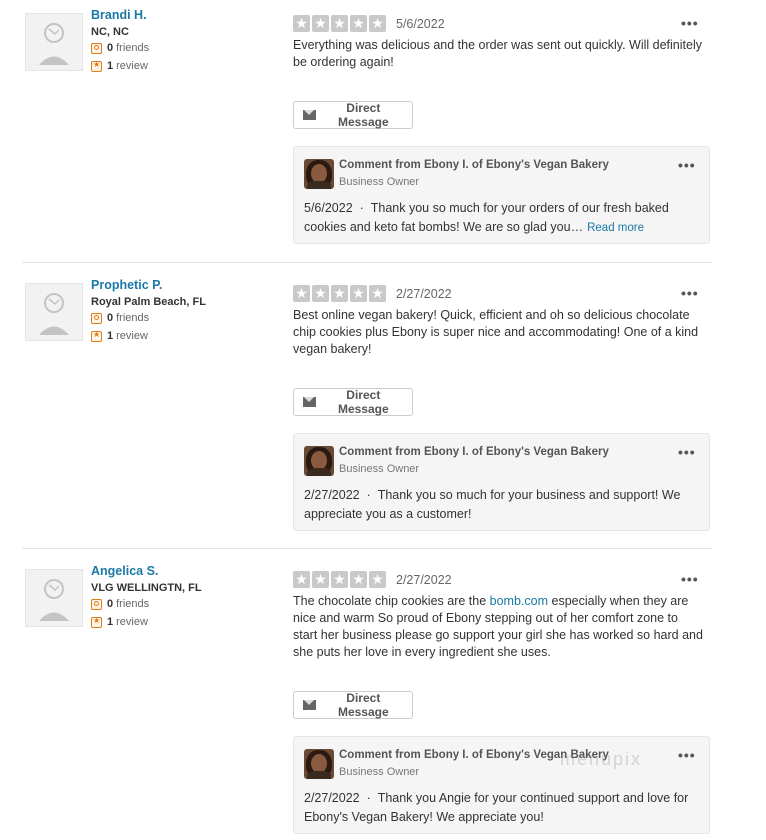 This screenshot has width=766, height=840. Describe the element at coordinates (519, 601) in the screenshot. I see `review-inline-link: bomb.com` at that location.